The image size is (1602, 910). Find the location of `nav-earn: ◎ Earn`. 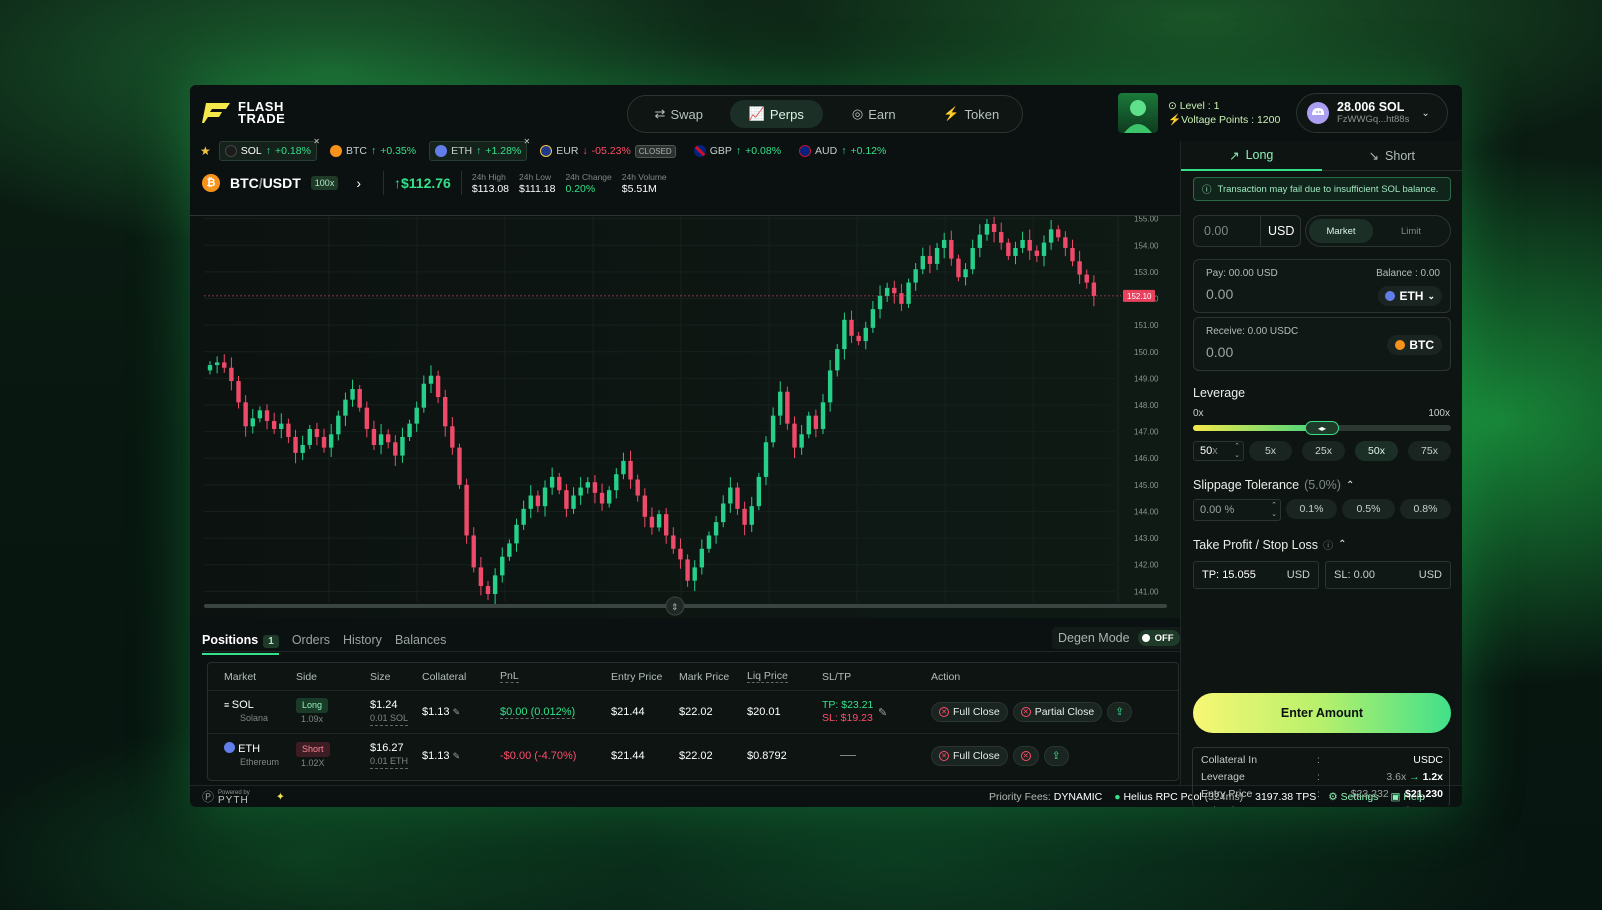

nav-earn: ◎ Earn is located at coordinates (874, 114).